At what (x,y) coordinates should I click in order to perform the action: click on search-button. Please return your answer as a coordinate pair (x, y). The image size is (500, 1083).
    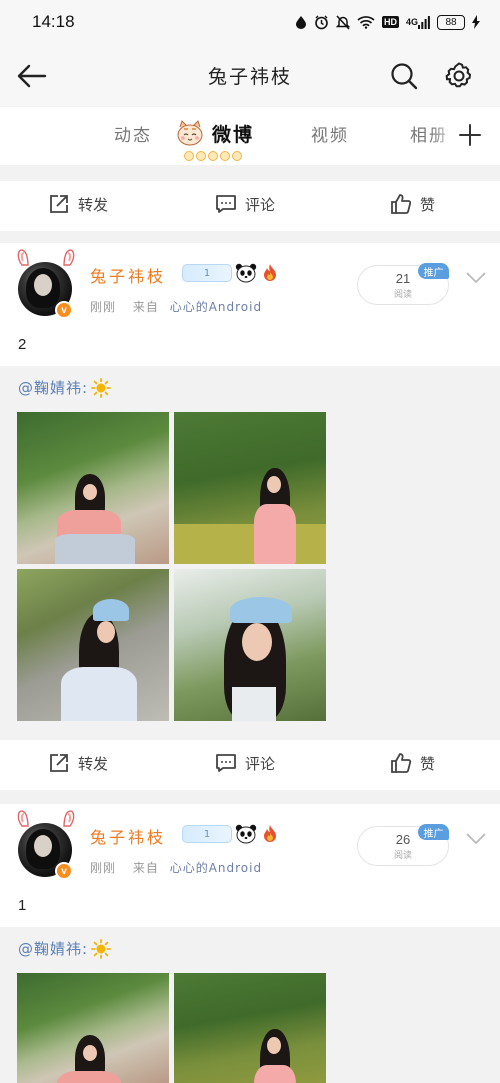
    Looking at the image, I should click on (404, 76).